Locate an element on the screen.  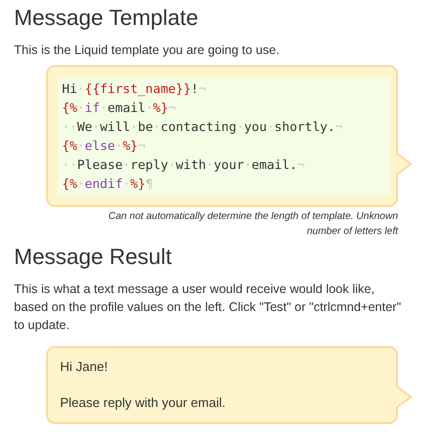
description-text: This is the Liquid template you are going to use. is located at coordinates (147, 50).